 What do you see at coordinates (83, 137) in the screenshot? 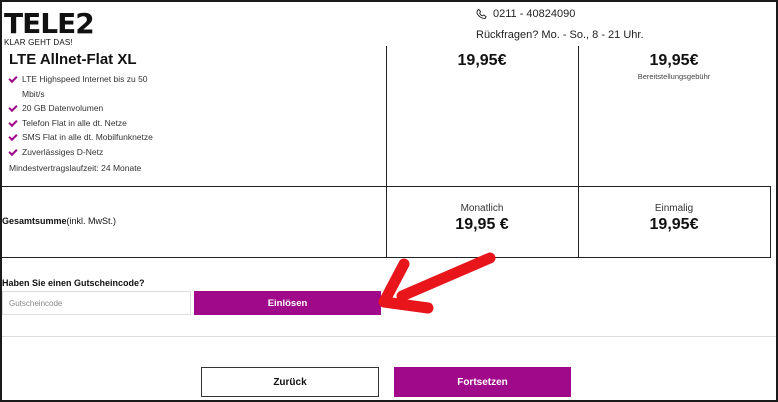
I see `list-item: SMS Flat in alle dt. Mobilfunknetze` at bounding box center [83, 137].